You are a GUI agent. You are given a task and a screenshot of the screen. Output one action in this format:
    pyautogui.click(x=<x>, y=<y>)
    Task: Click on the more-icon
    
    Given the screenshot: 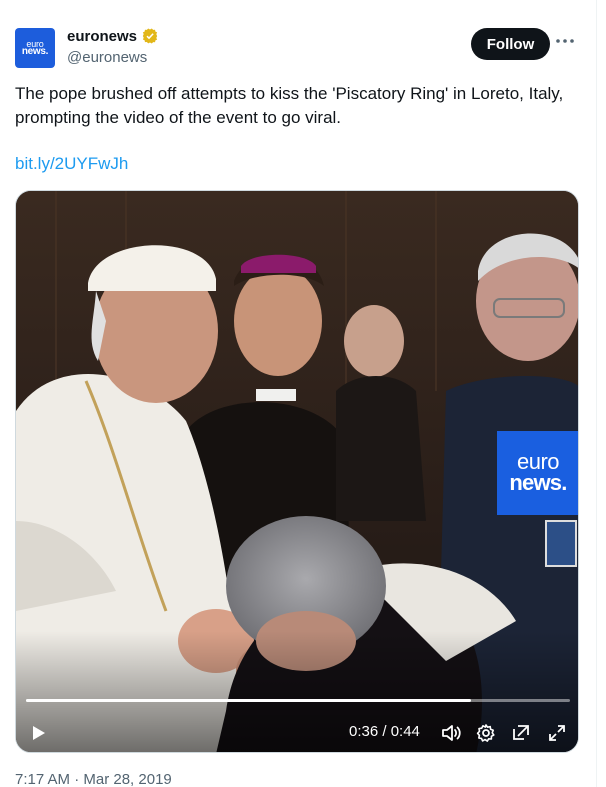 What is the action you would take?
    pyautogui.click(x=565, y=41)
    